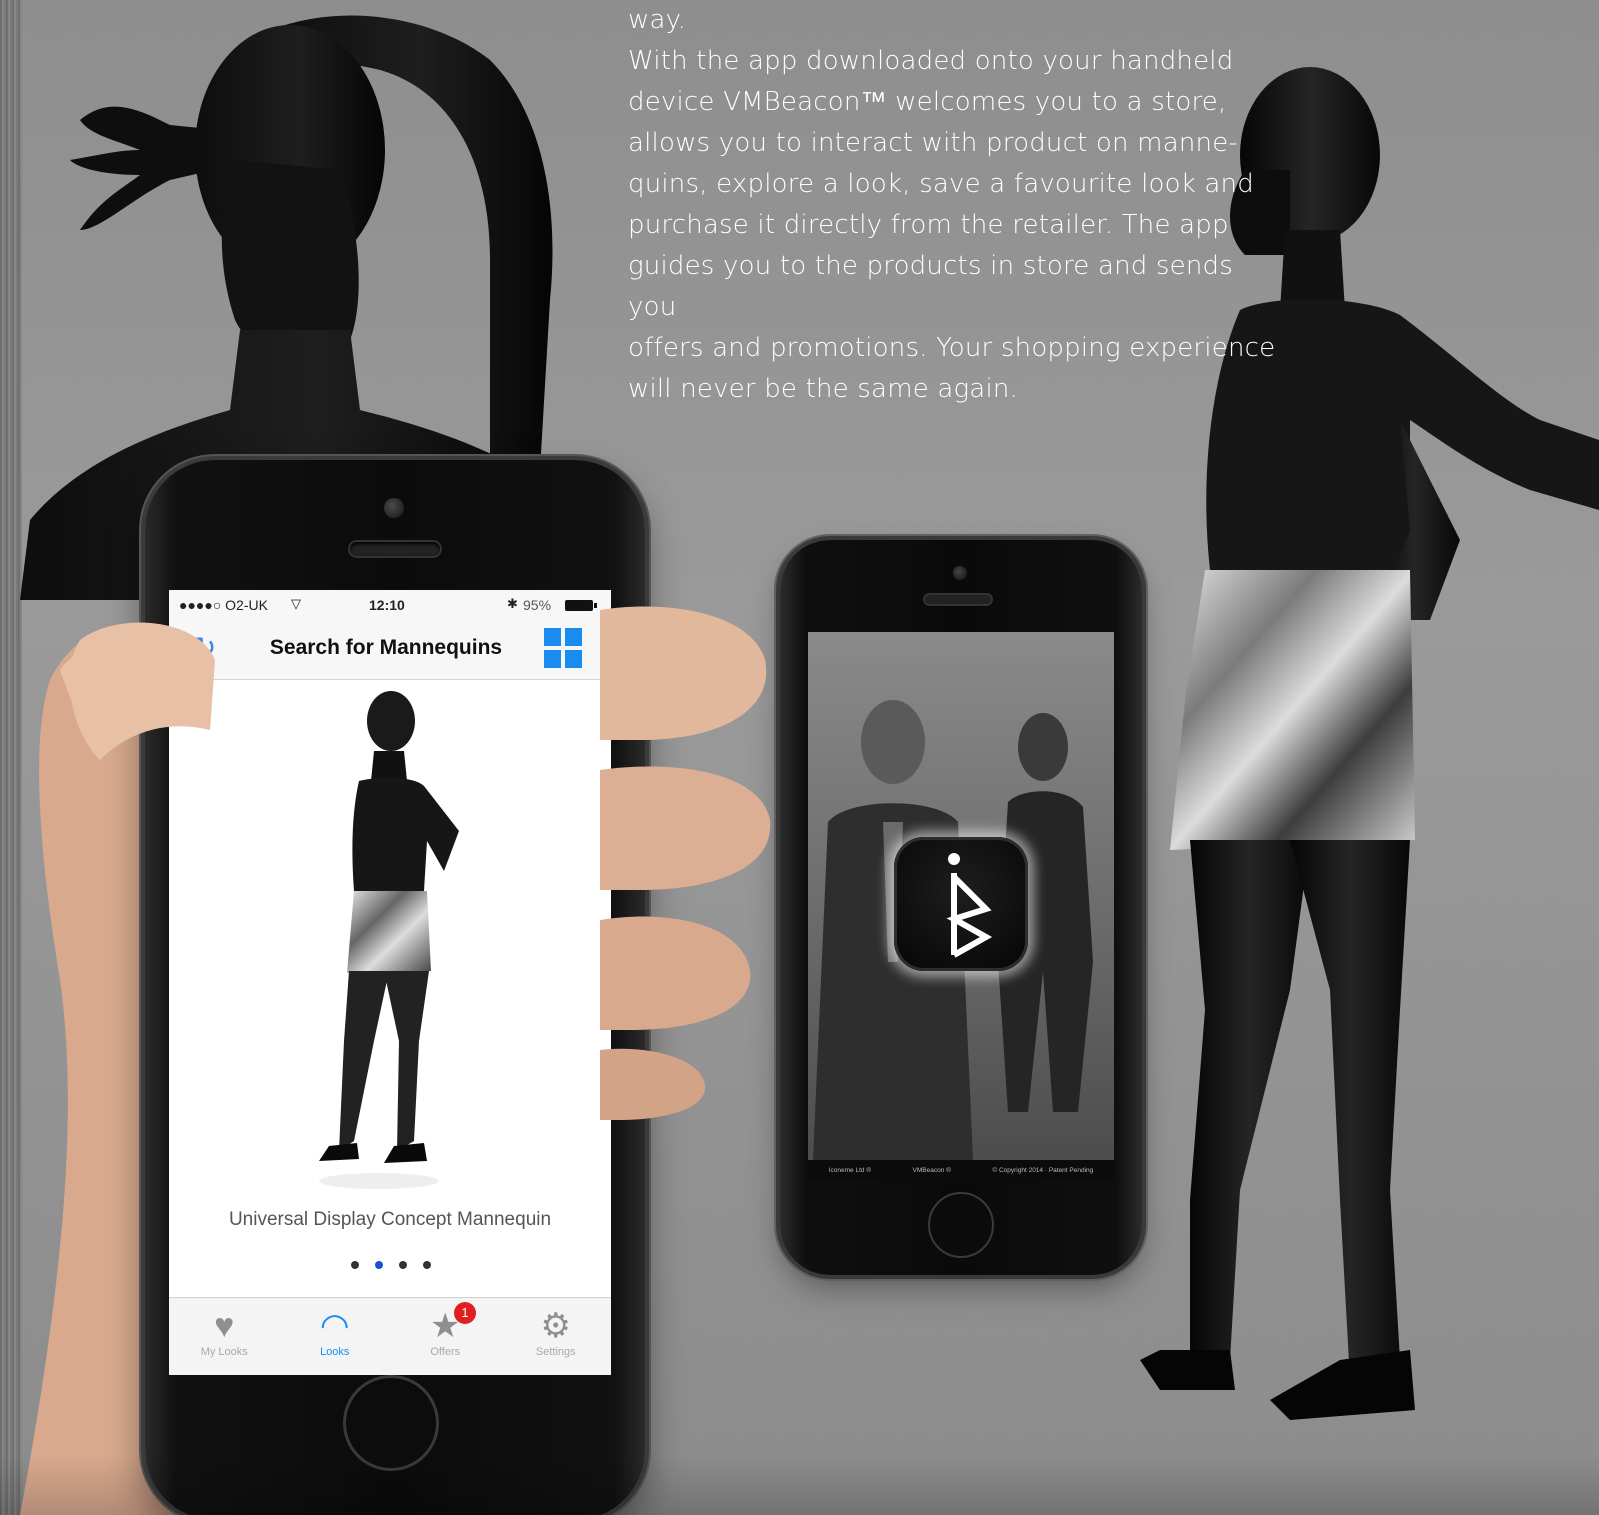 The width and height of the screenshot is (1599, 1515). Describe the element at coordinates (563, 648) in the screenshot. I see `grid-view-icon` at that location.